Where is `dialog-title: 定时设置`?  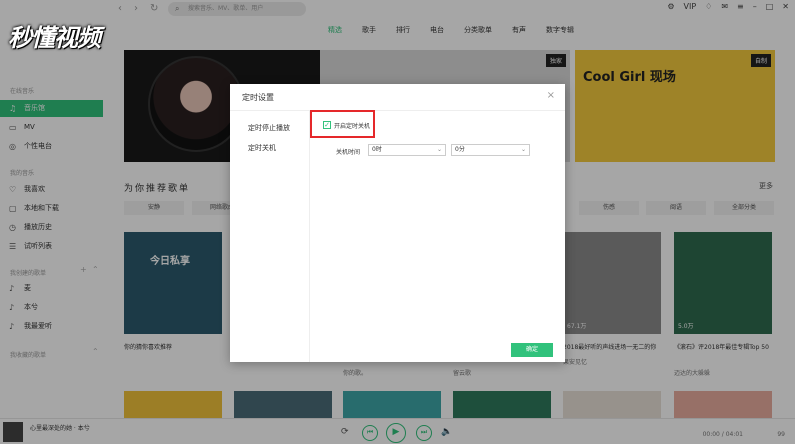 dialog-title: 定时设置 is located at coordinates (258, 97).